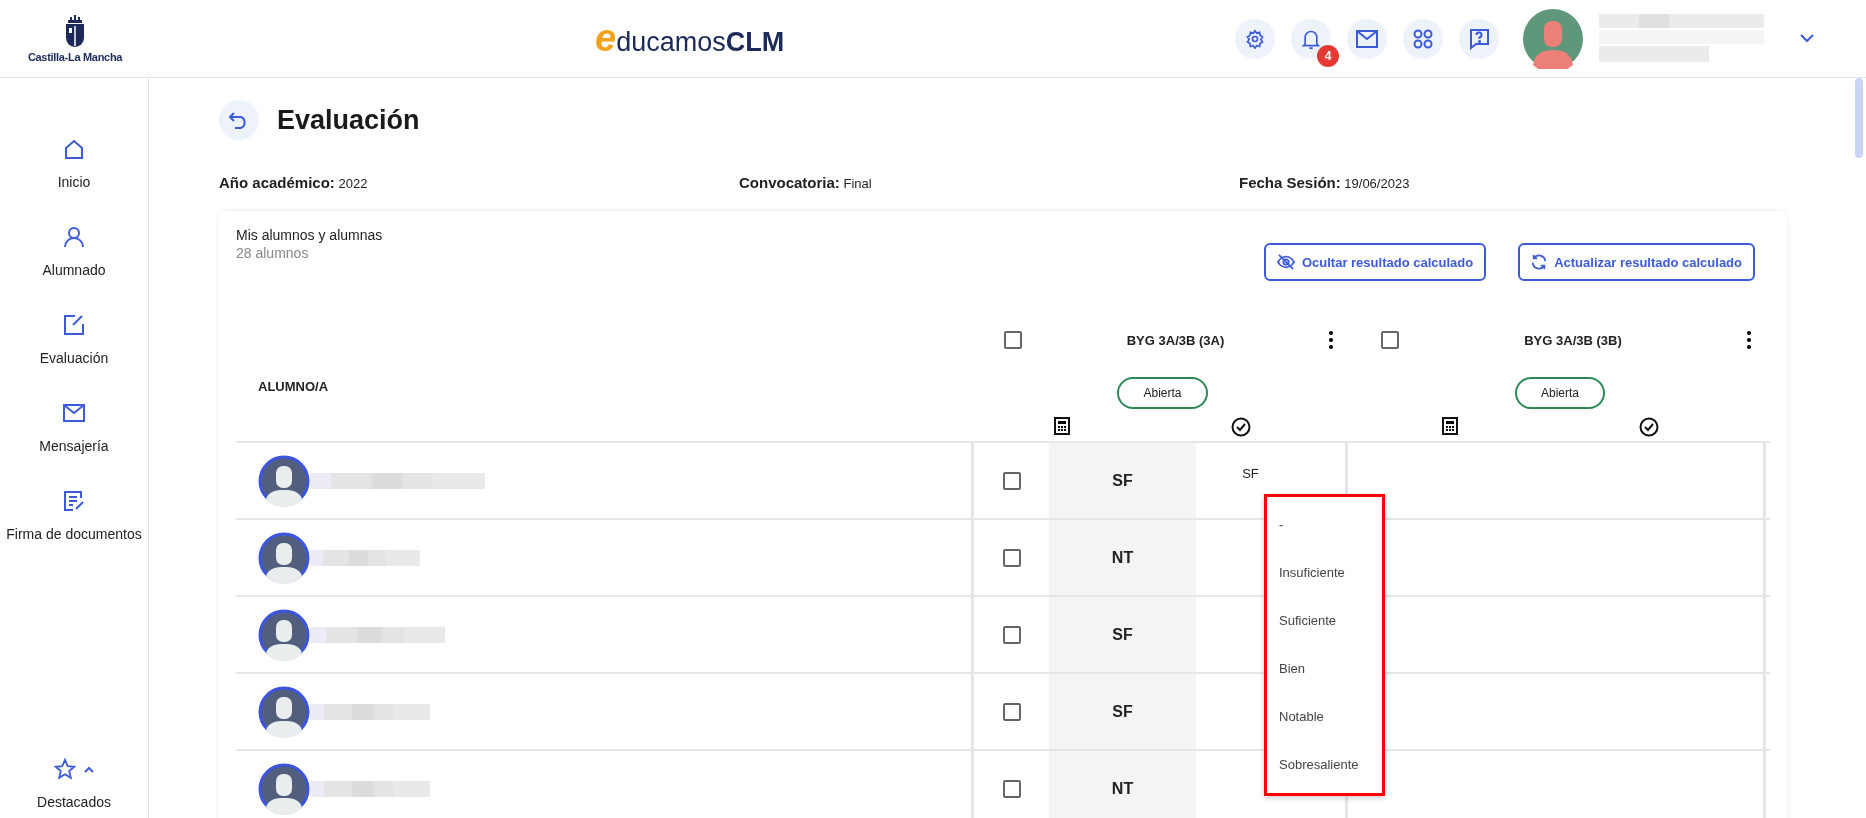 This screenshot has width=1866, height=818. I want to click on chevron-down-icon, so click(1807, 38).